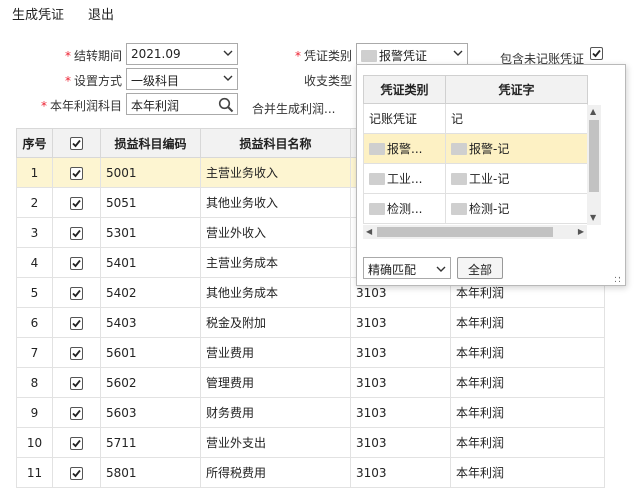  I want to click on match-mode-select: 精确匹配, so click(407, 268).